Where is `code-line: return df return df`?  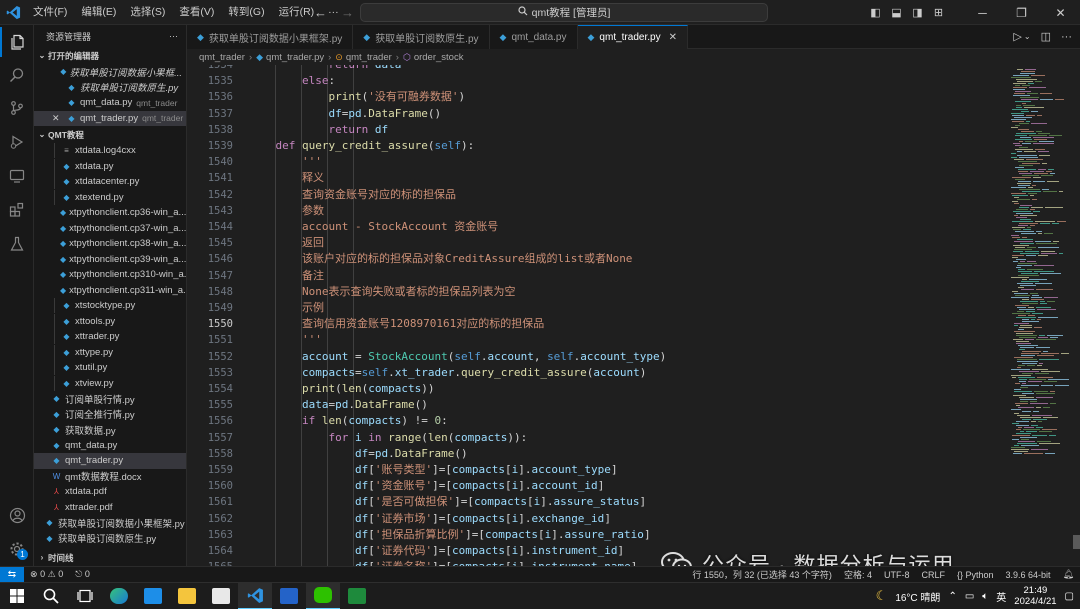 code-line: return df return df is located at coordinates (318, 130).